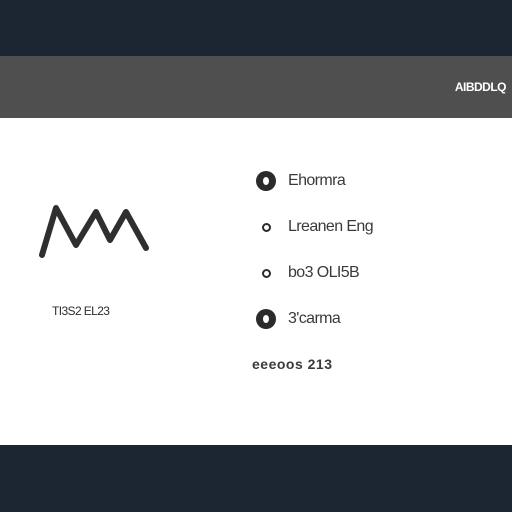  What do you see at coordinates (256, 478) in the screenshot?
I see `bottom-bar` at bounding box center [256, 478].